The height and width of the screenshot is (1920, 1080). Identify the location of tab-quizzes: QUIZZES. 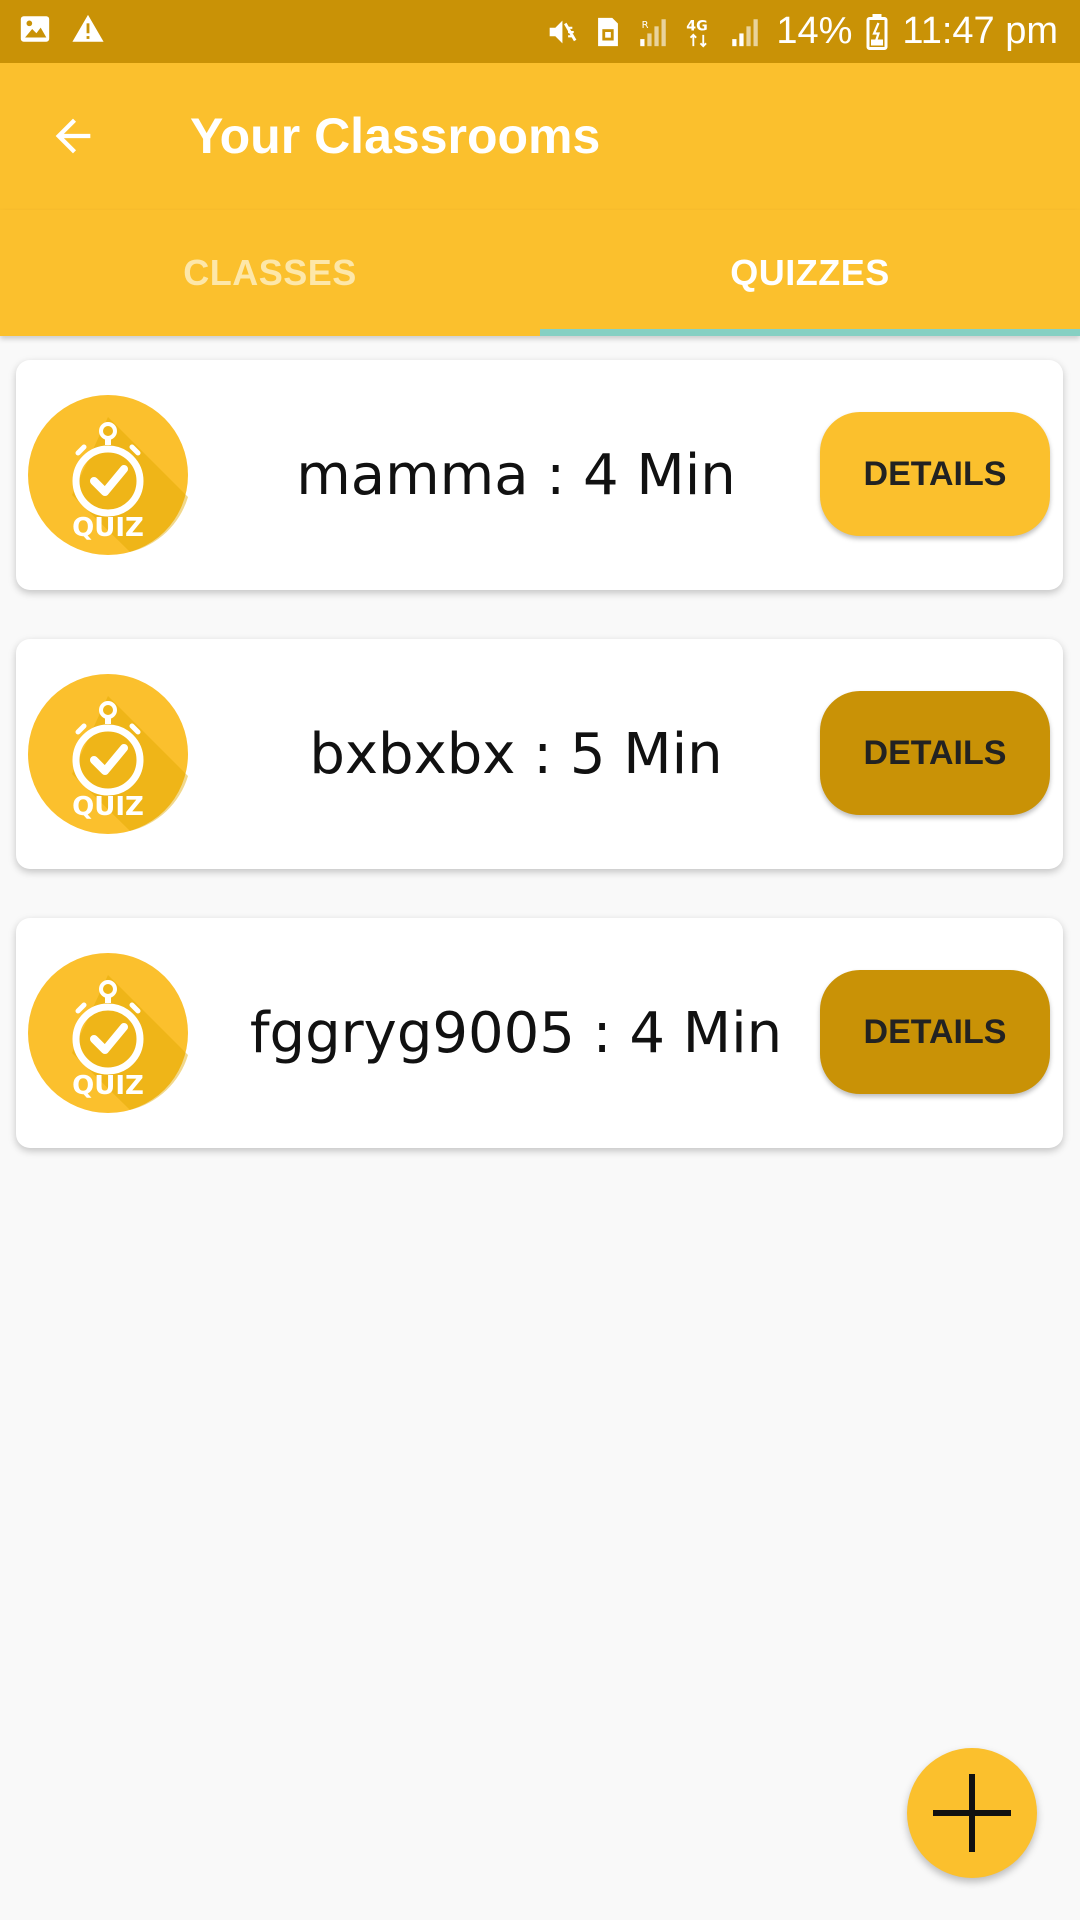
(810, 273).